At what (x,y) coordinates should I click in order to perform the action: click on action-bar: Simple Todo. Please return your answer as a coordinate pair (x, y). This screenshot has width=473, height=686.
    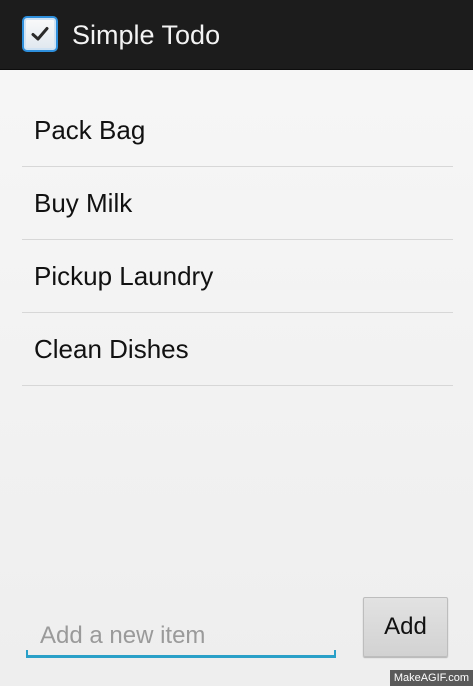
    Looking at the image, I should click on (236, 35).